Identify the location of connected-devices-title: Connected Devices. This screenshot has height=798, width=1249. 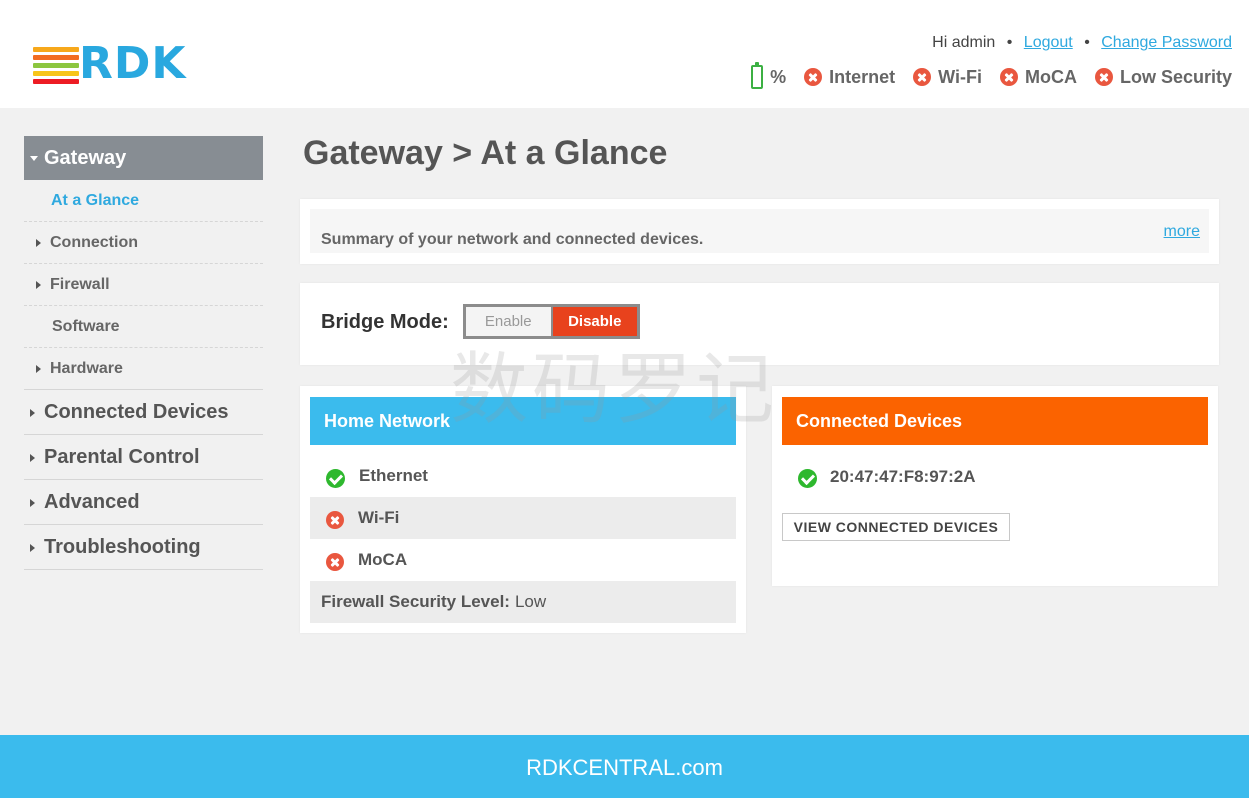
(995, 421).